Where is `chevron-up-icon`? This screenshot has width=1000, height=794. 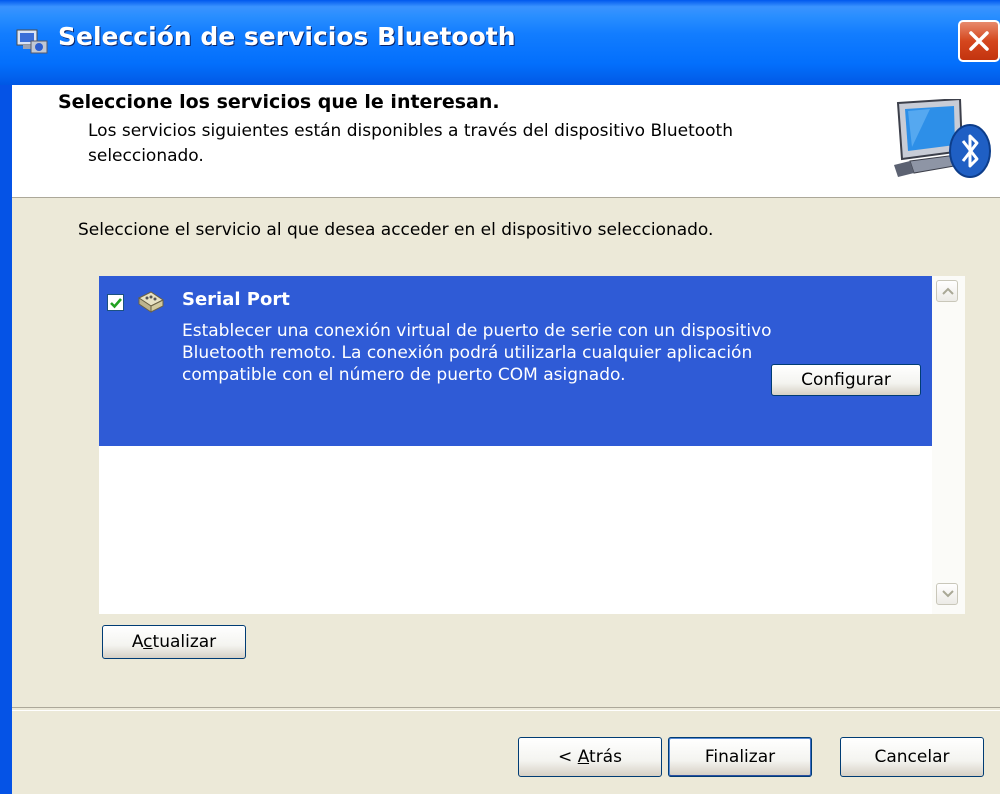 chevron-up-icon is located at coordinates (948, 291).